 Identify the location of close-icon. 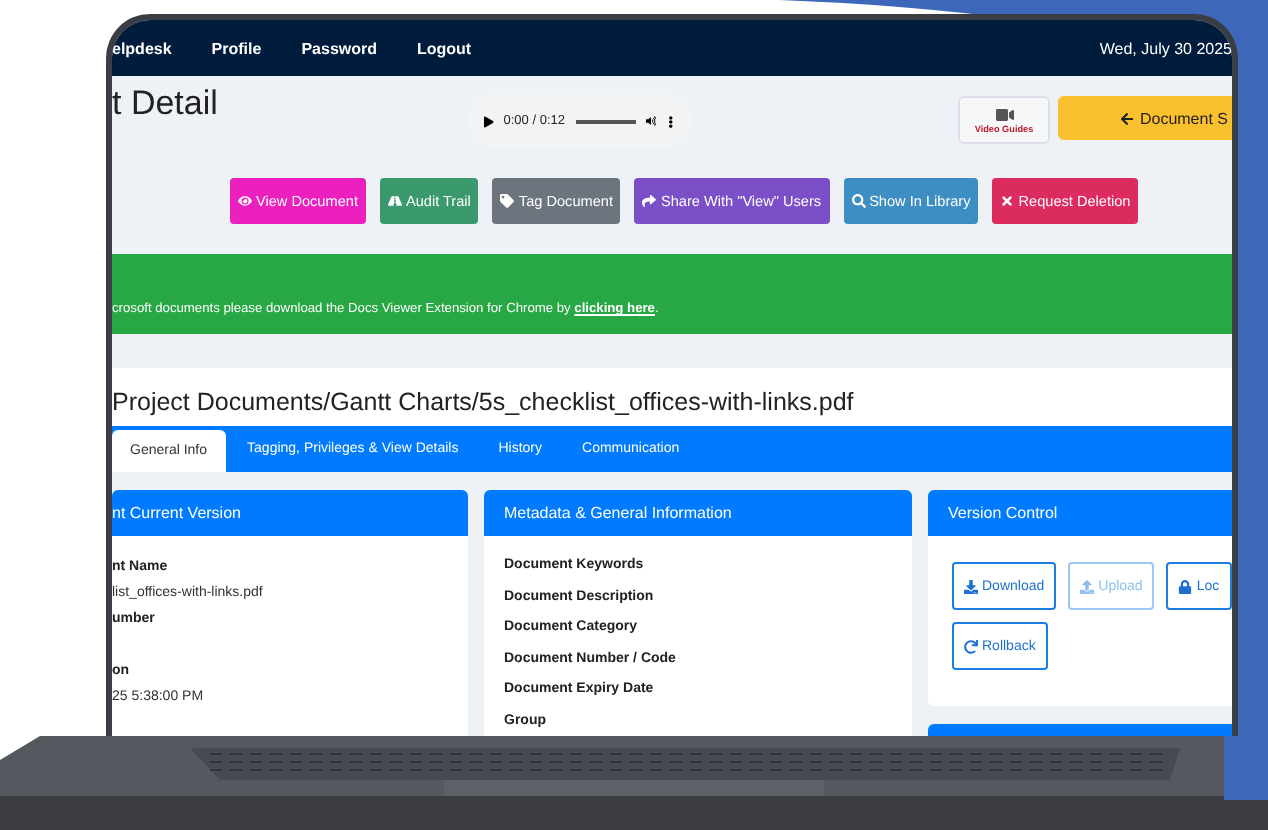
(1007, 201).